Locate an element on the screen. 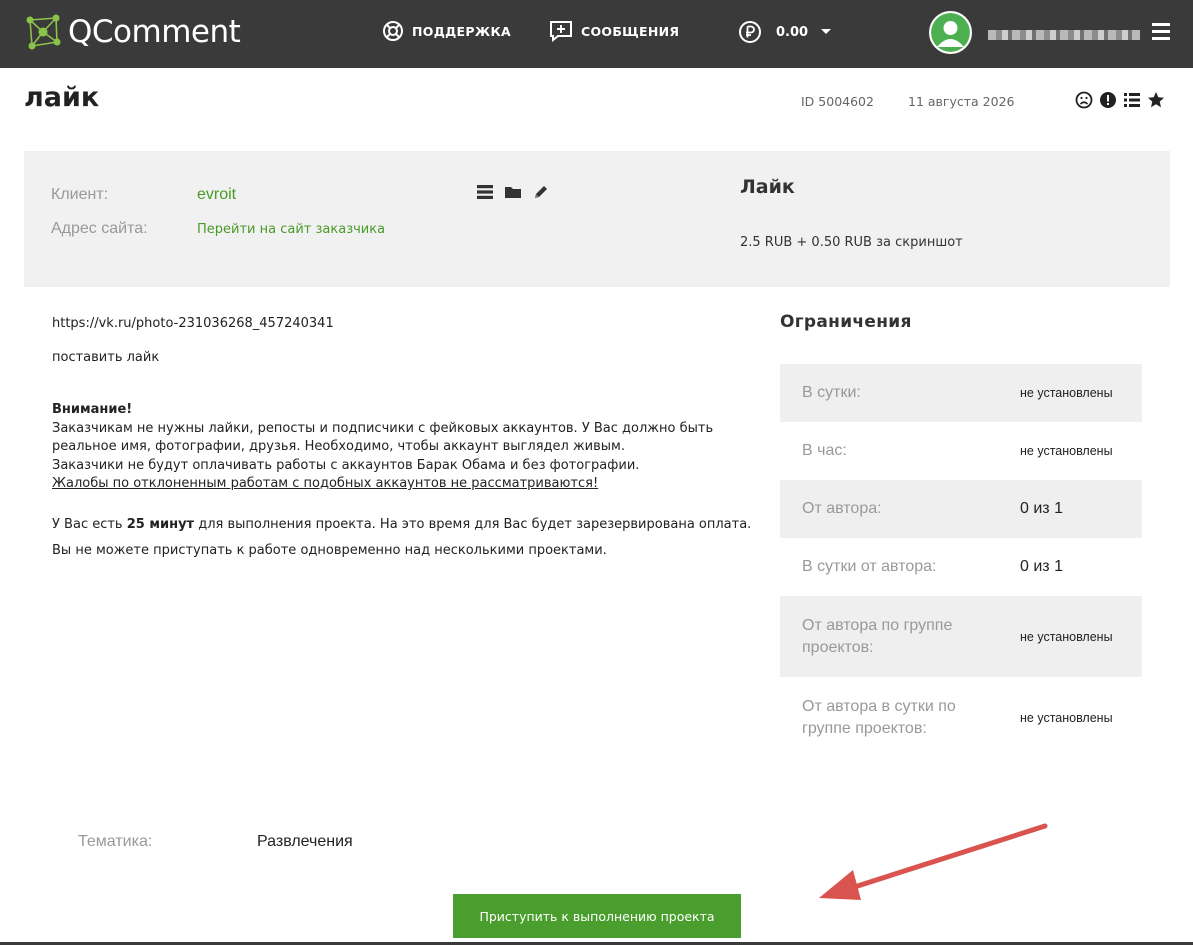 The height and width of the screenshot is (945, 1193). limits-title: Ограничения is located at coordinates (846, 322).